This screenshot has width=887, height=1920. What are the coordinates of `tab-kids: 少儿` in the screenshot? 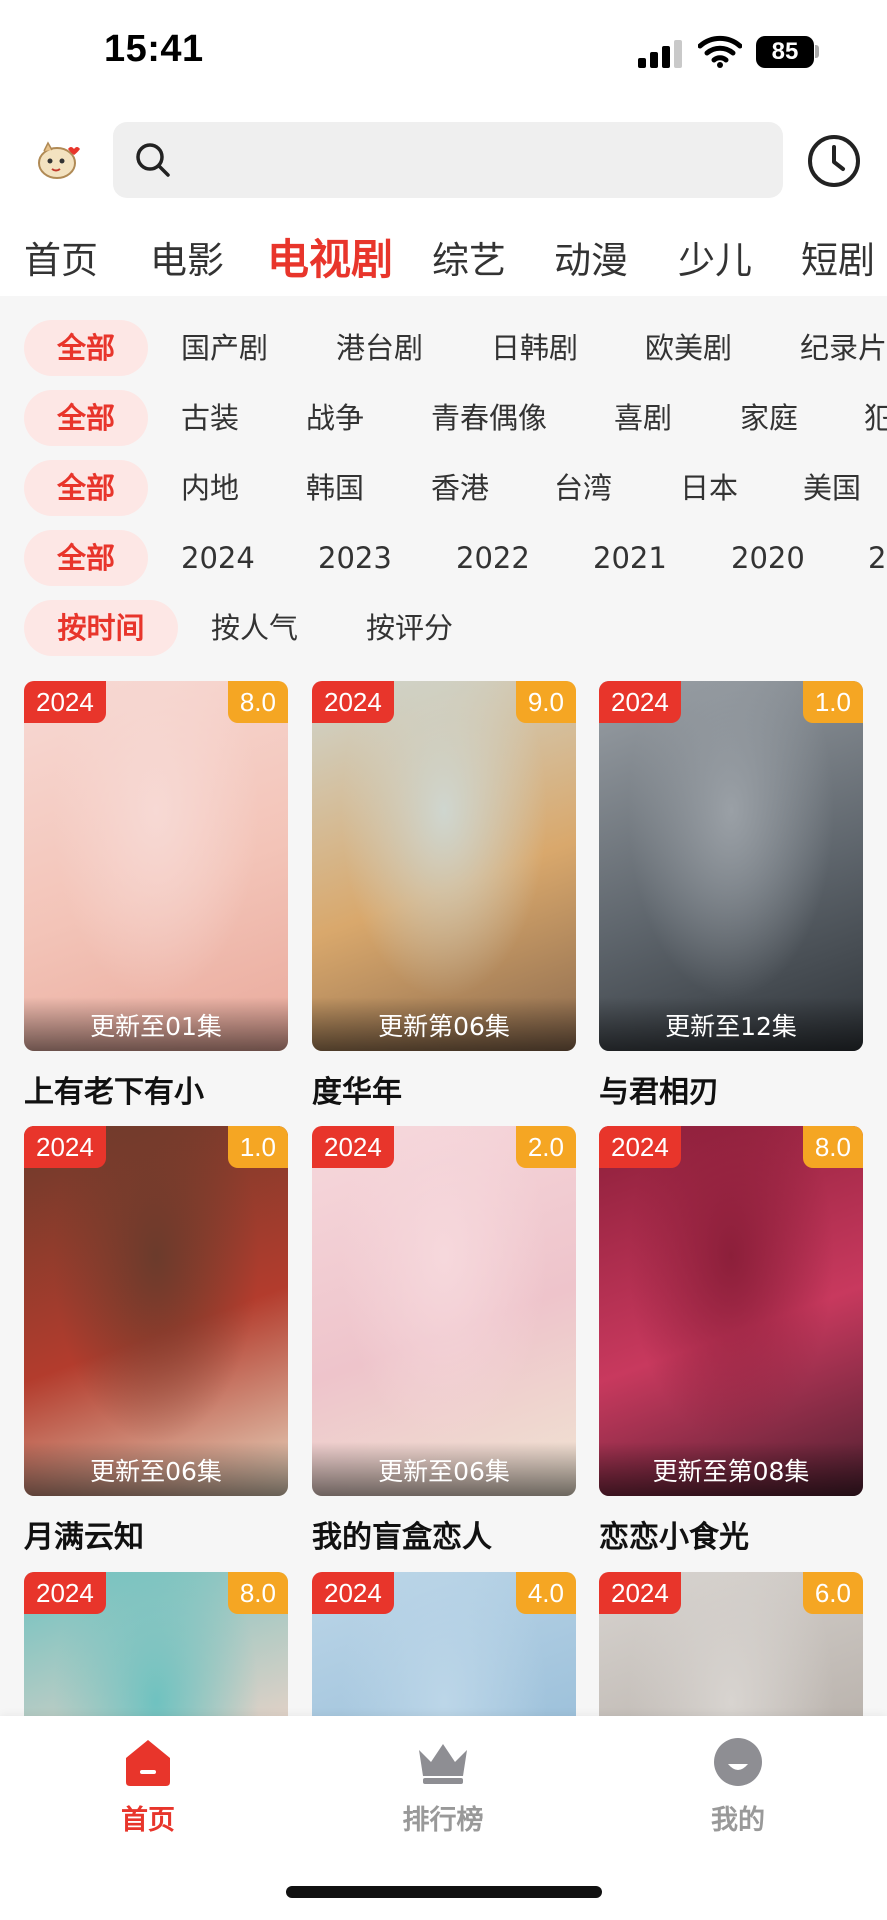 It's located at (715, 257).